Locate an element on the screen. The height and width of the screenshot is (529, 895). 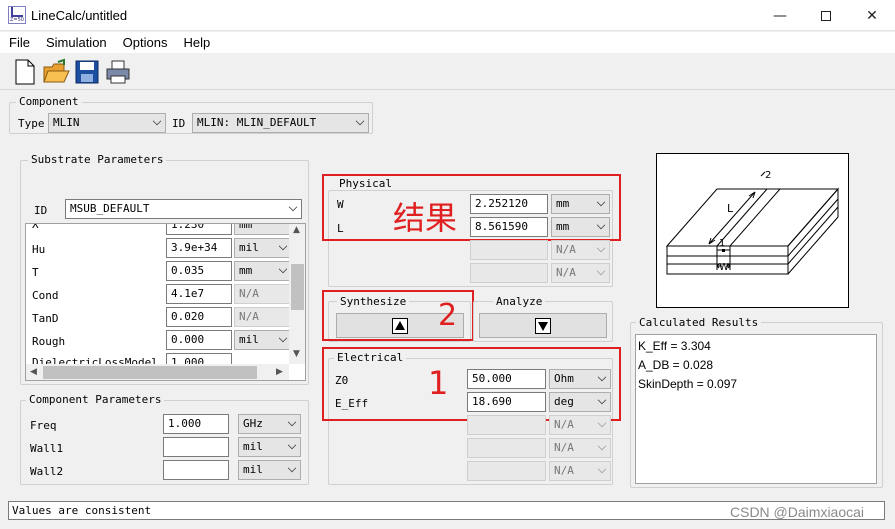
substrate-rough-field: 0.000 is located at coordinates (199, 340).